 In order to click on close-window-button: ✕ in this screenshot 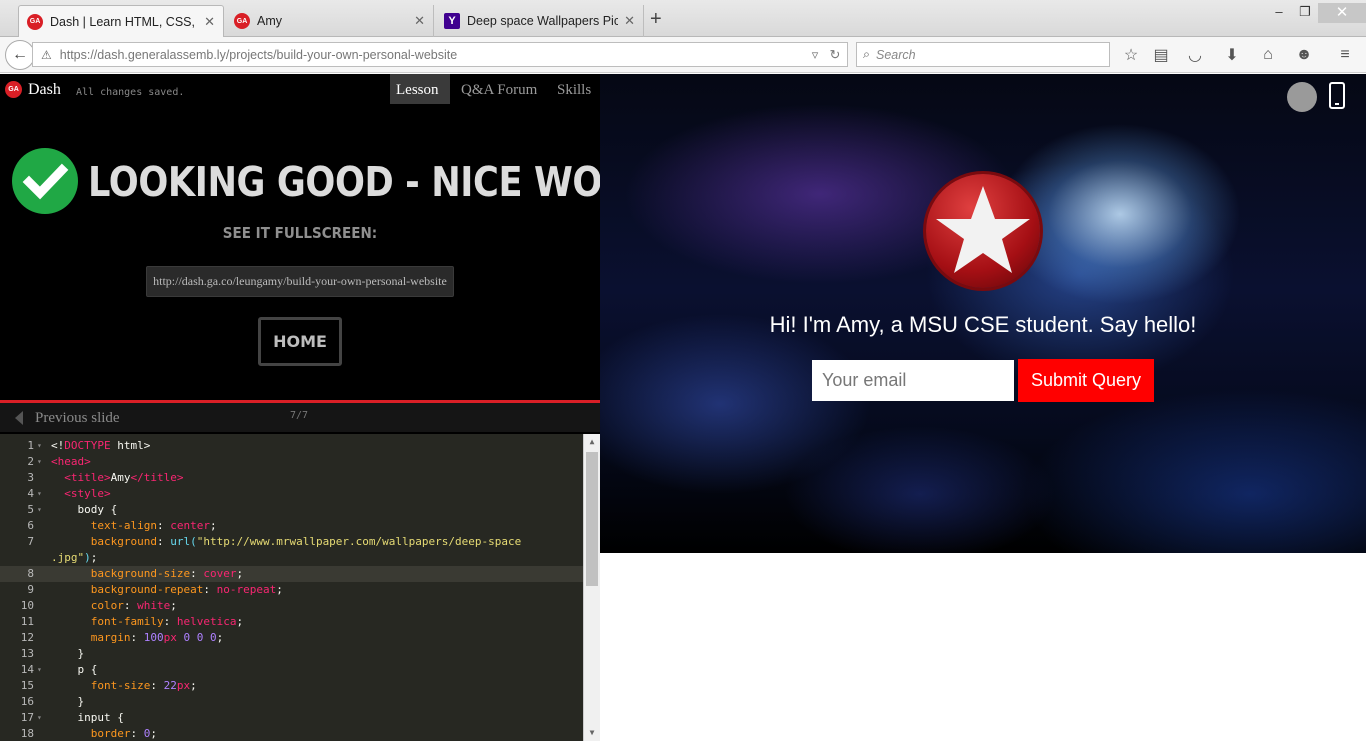, I will do `click(1342, 13)`.